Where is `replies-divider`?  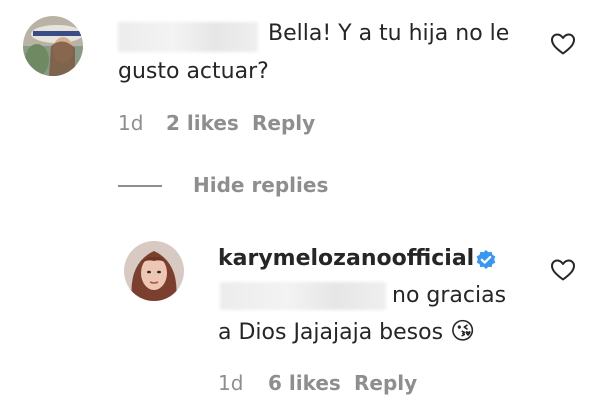
replies-divider is located at coordinates (140, 186).